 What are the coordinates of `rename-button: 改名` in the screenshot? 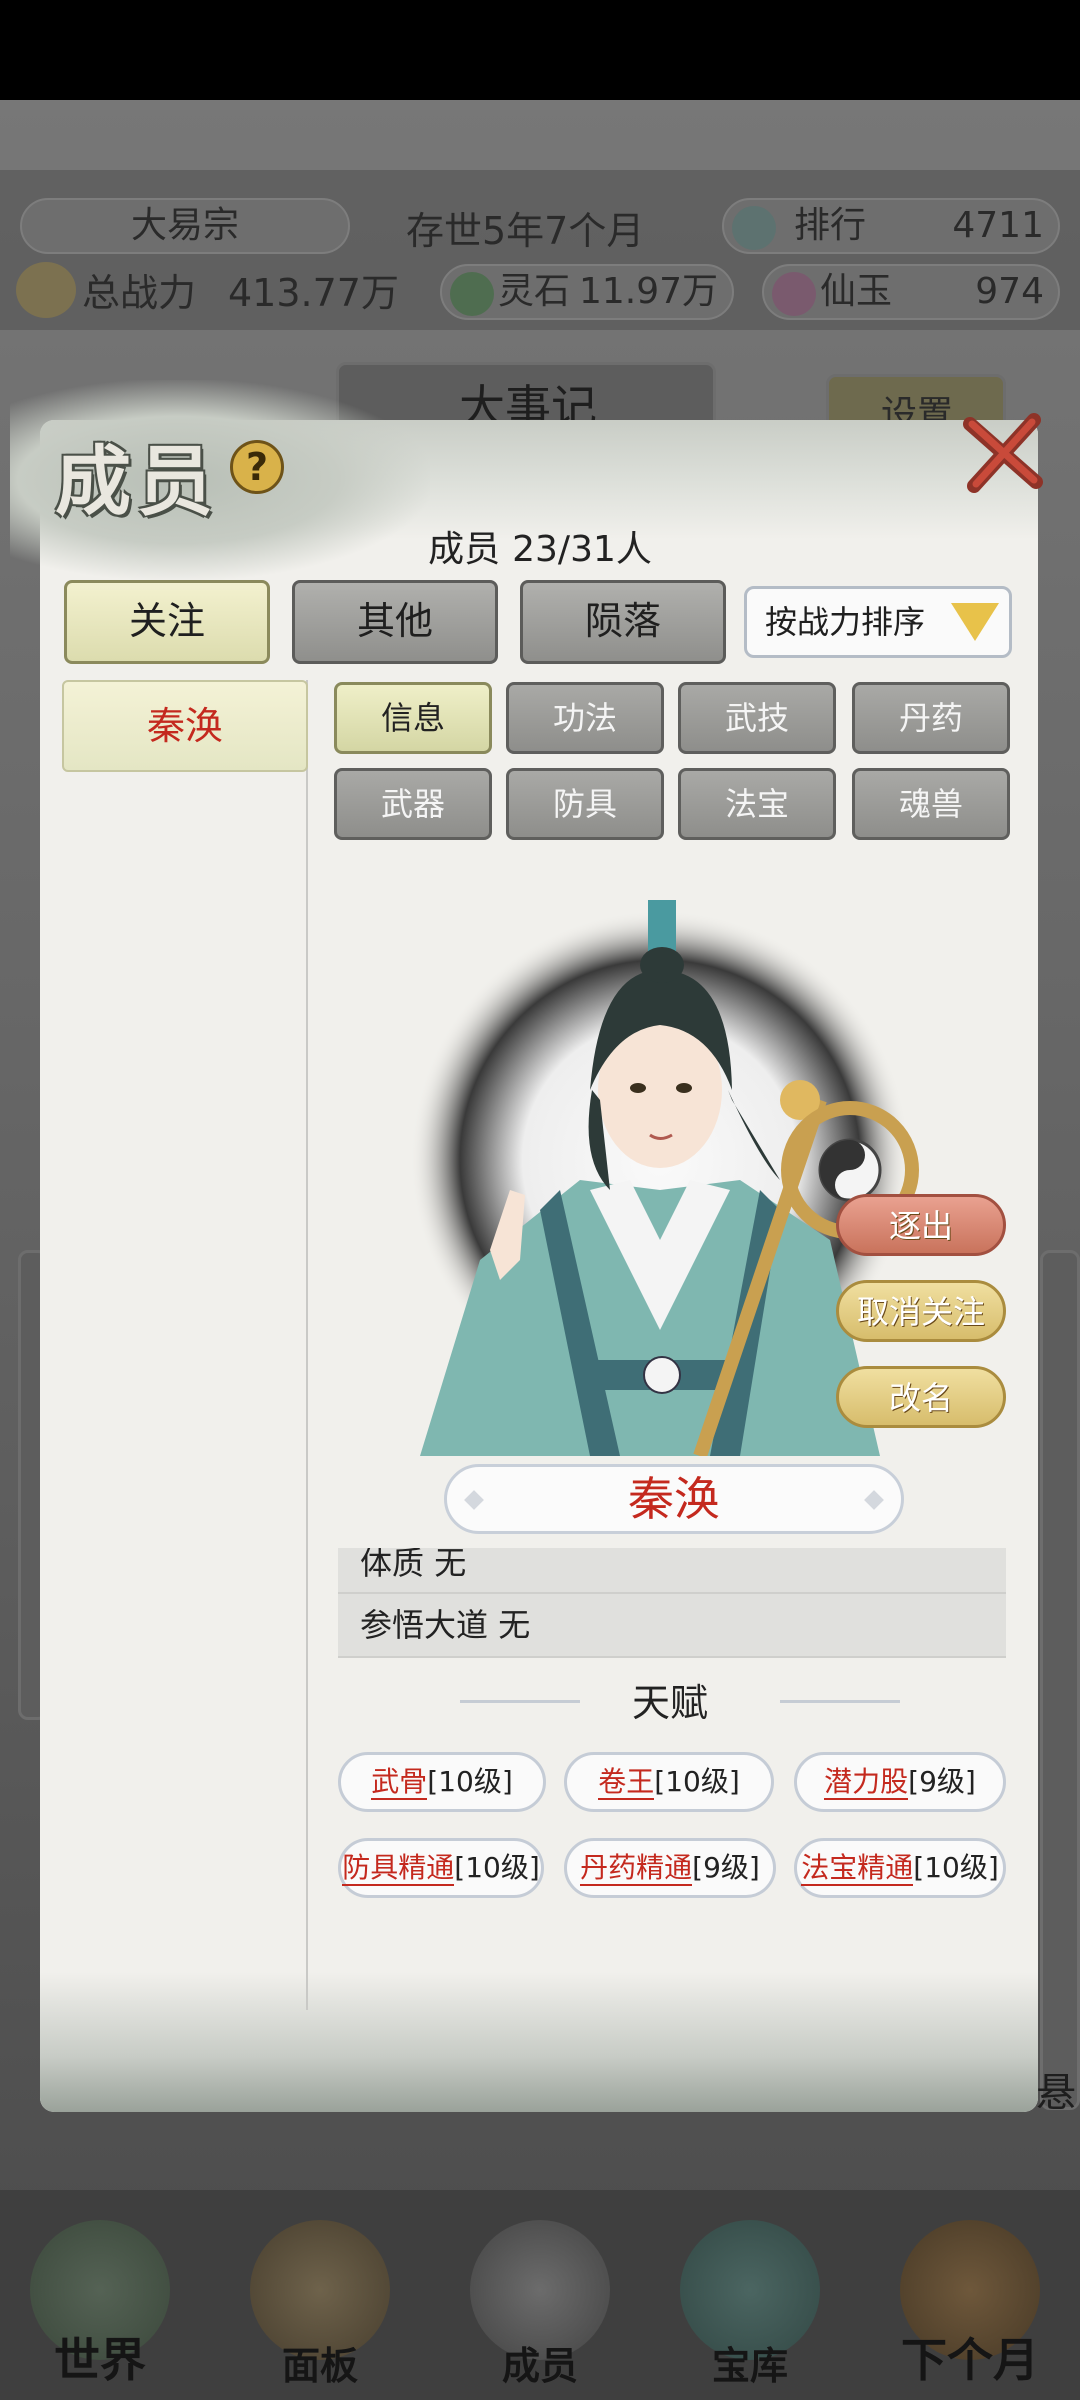 It's located at (921, 1397).